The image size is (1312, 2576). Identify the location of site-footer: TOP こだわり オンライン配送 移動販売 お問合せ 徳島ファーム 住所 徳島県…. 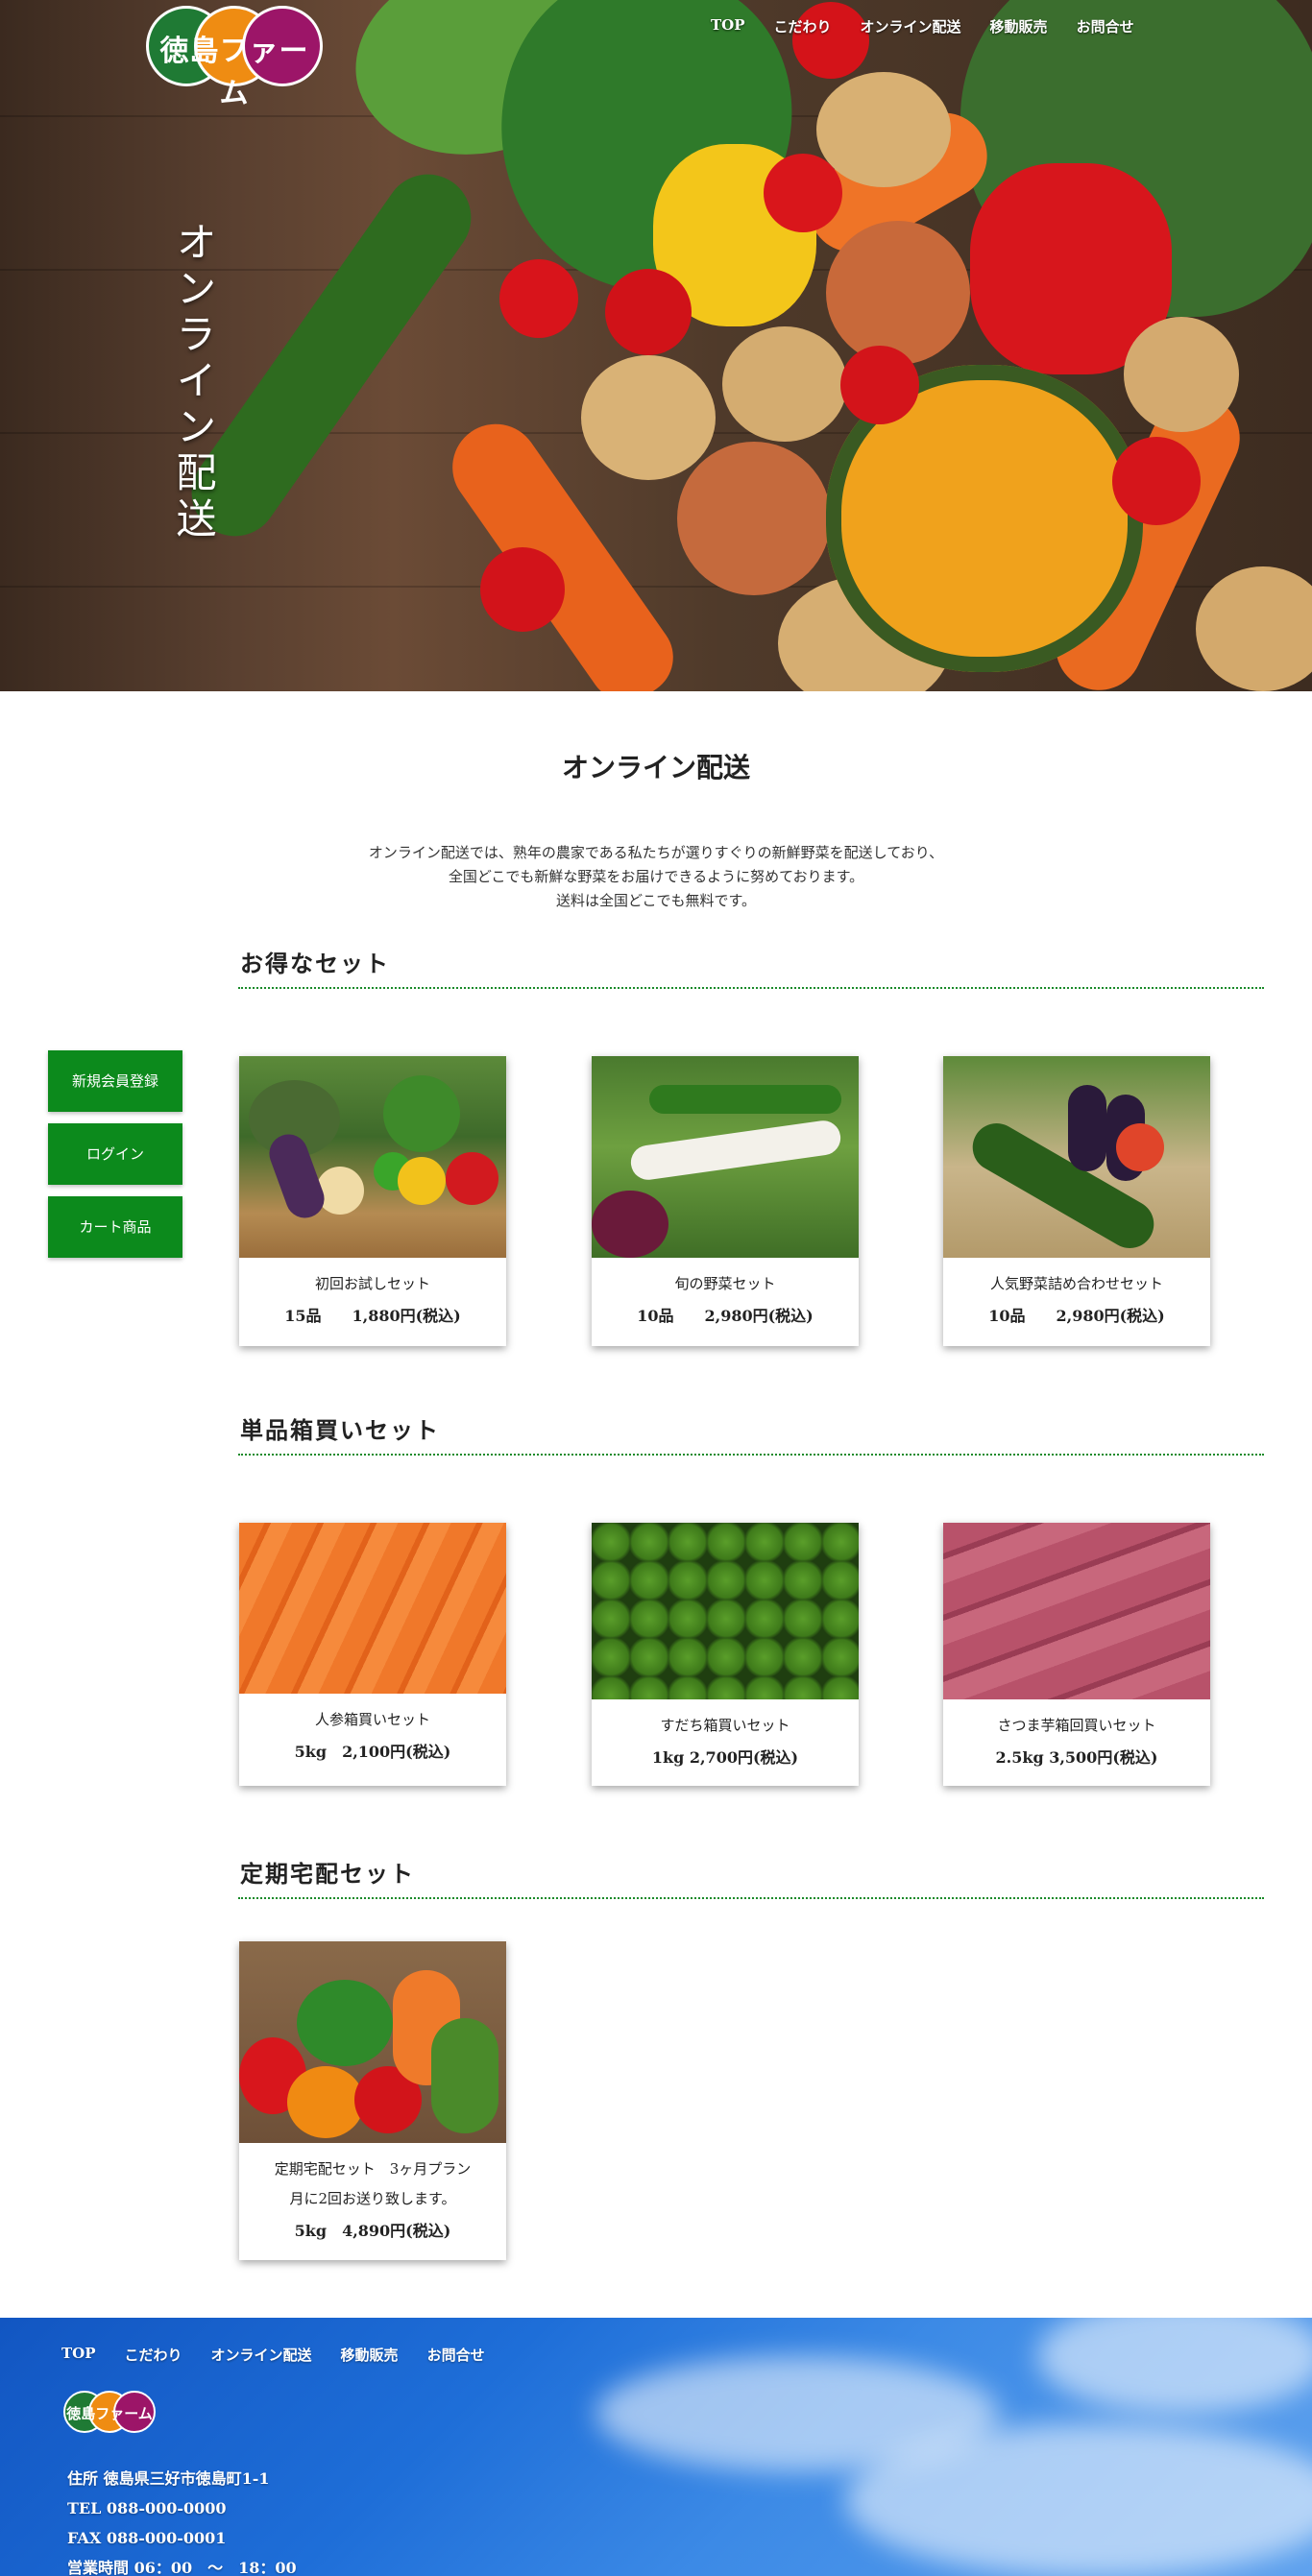
(656, 2447).